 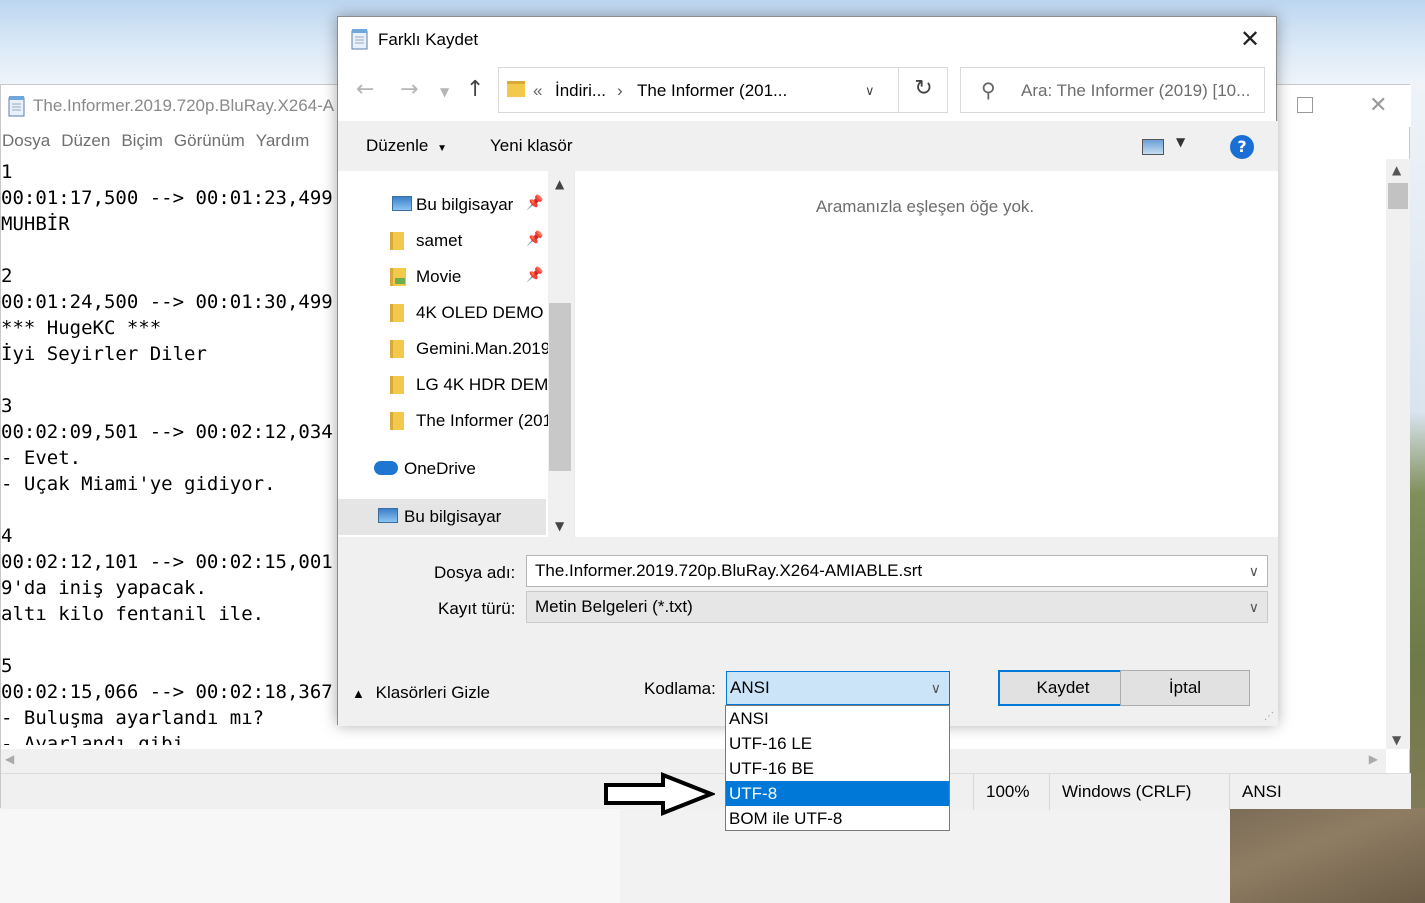 What do you see at coordinates (837, 718) in the screenshot?
I see `encoding-option-ansi: ANSI` at bounding box center [837, 718].